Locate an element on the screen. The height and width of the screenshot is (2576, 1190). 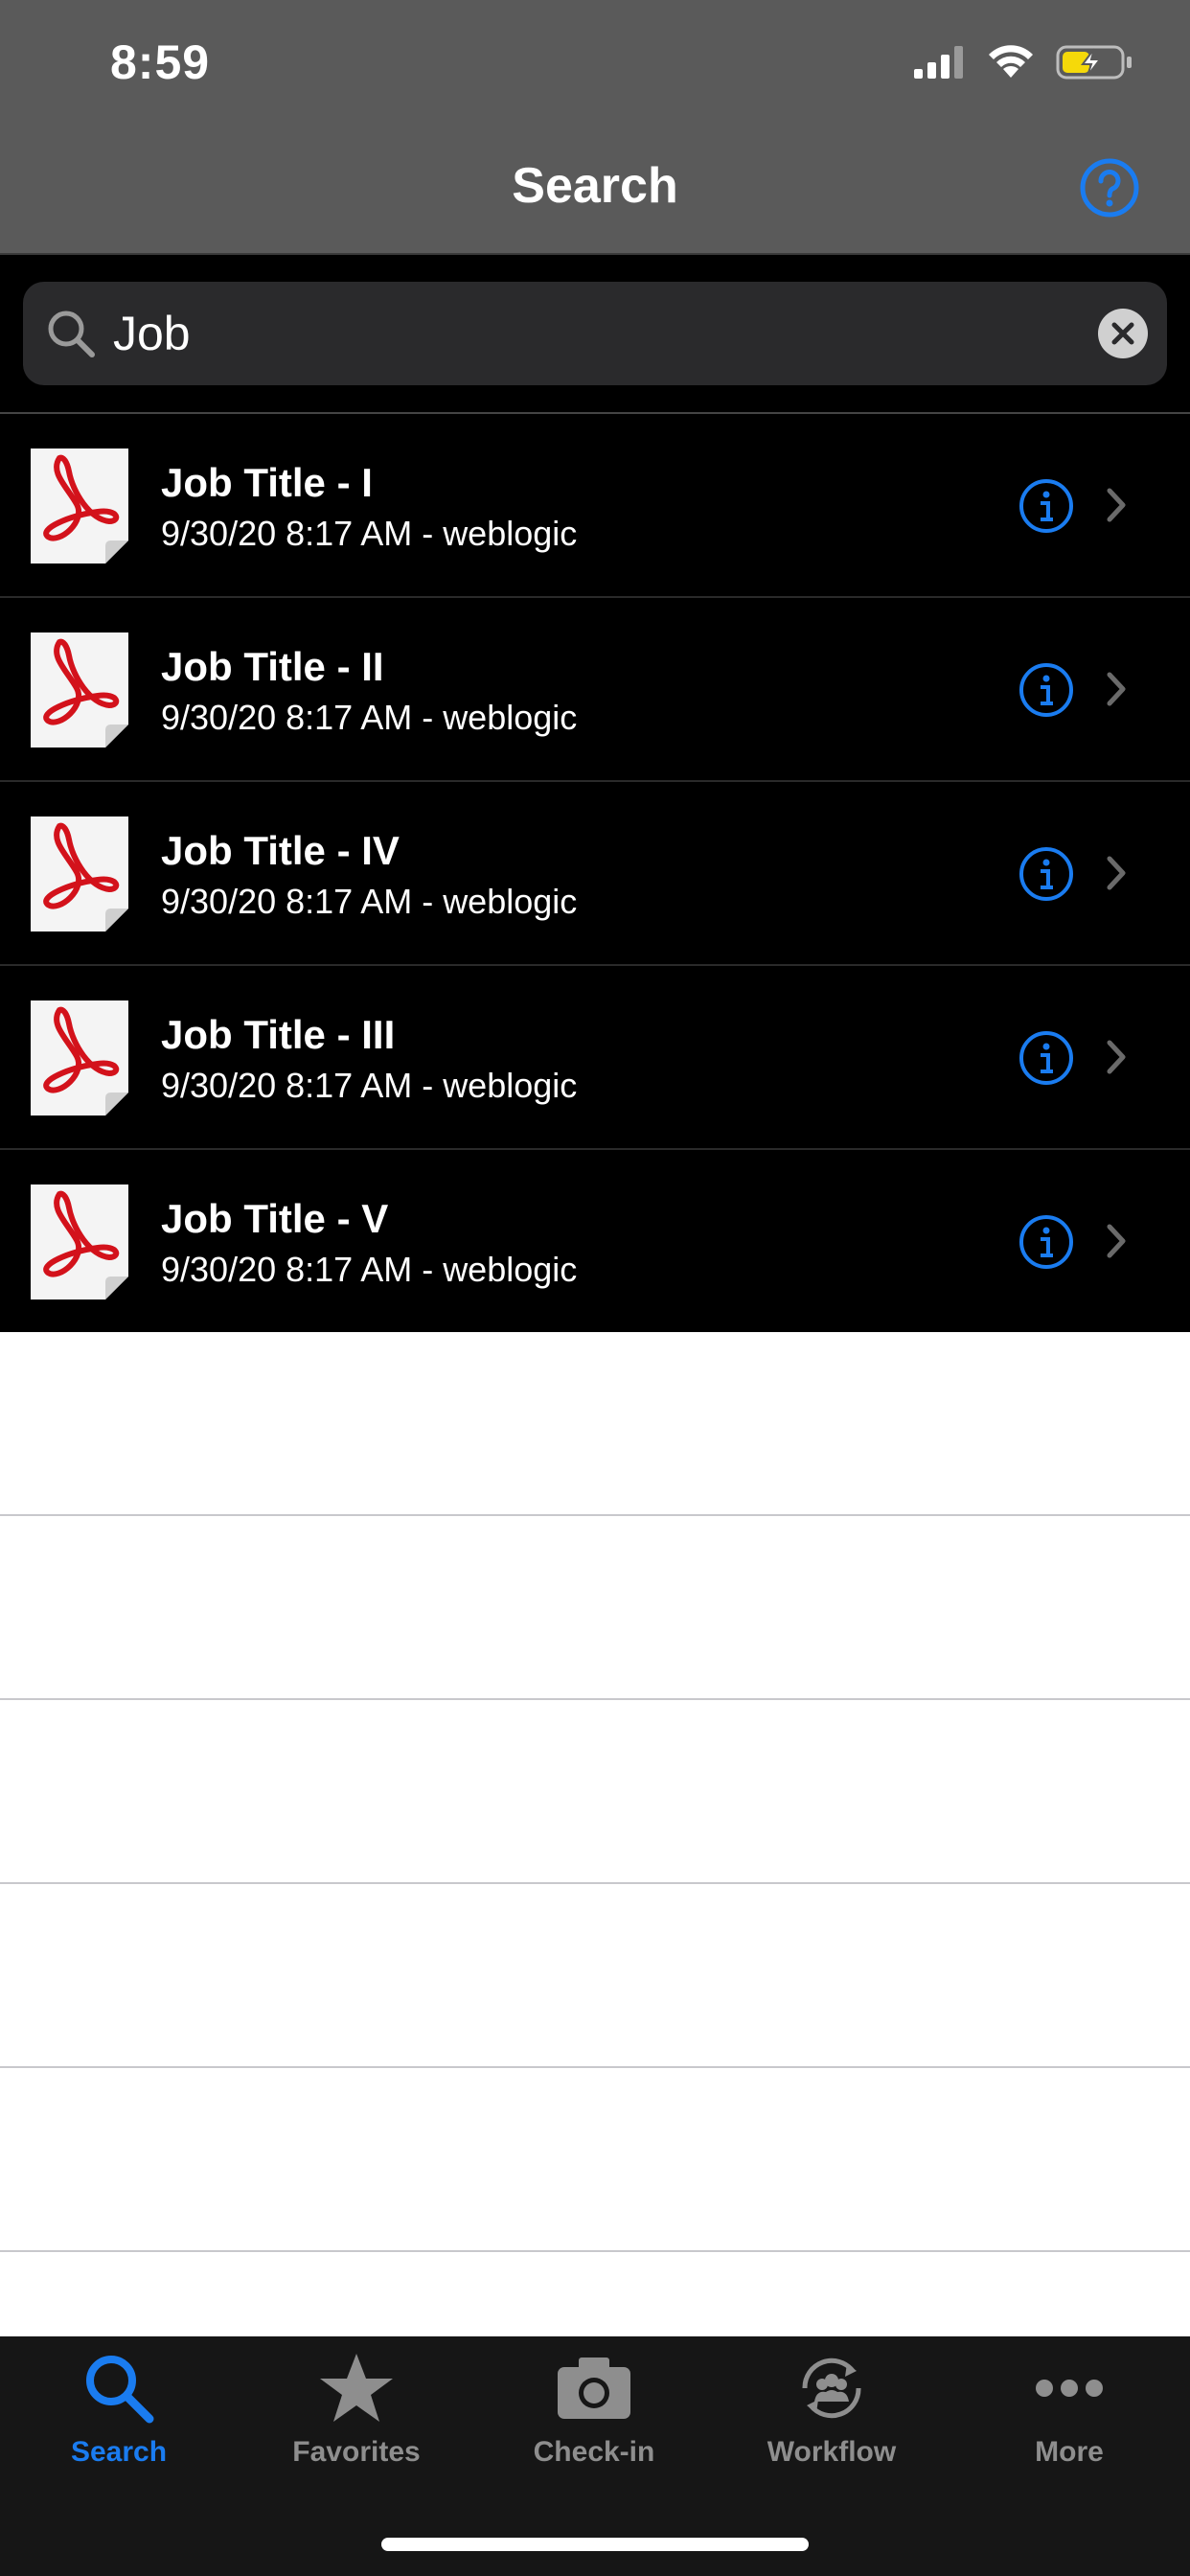
clear-icon is located at coordinates (1123, 333).